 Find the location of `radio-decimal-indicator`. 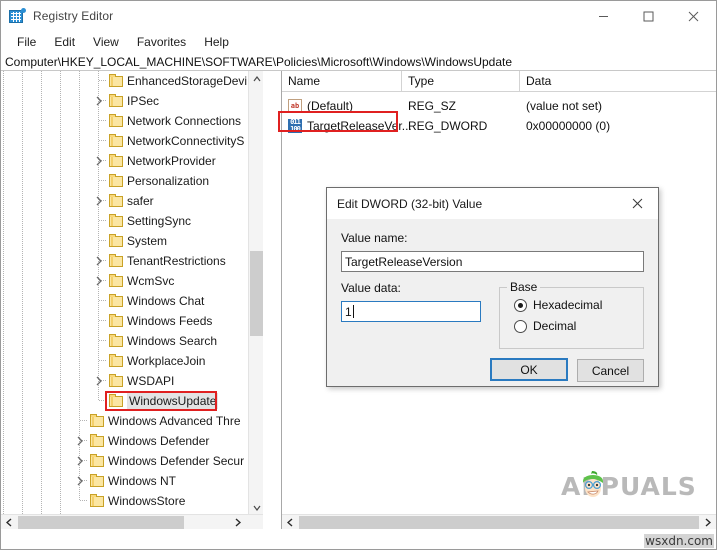

radio-decimal-indicator is located at coordinates (520, 326).